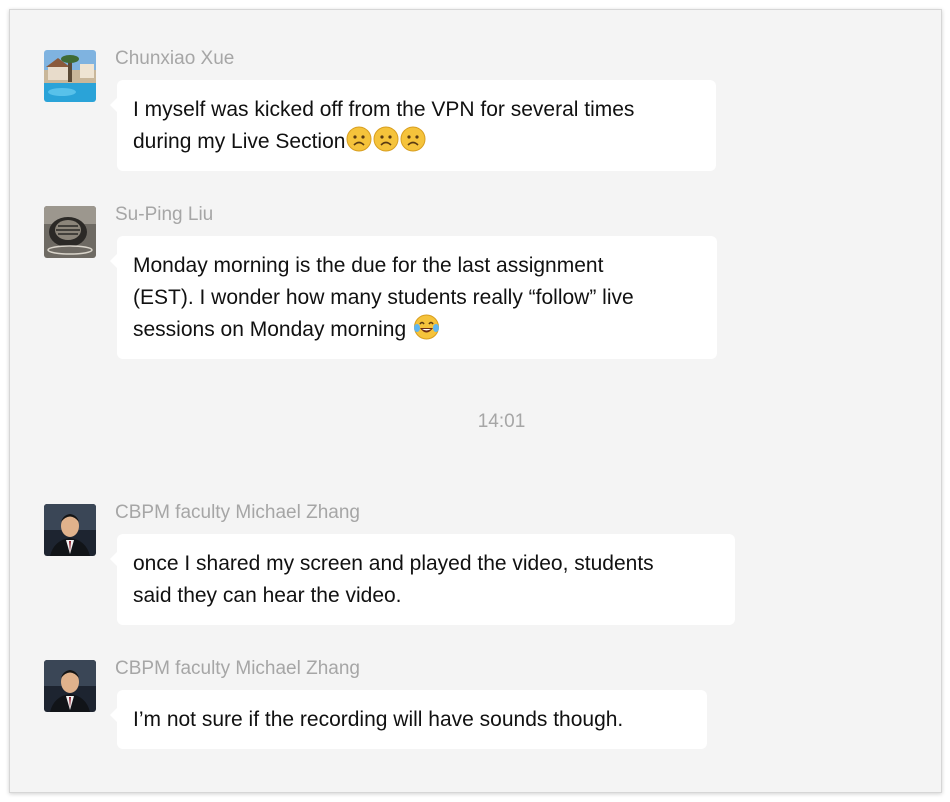 The height and width of the screenshot is (802, 950). I want to click on avatar-chunxiao-xue, so click(70, 76).